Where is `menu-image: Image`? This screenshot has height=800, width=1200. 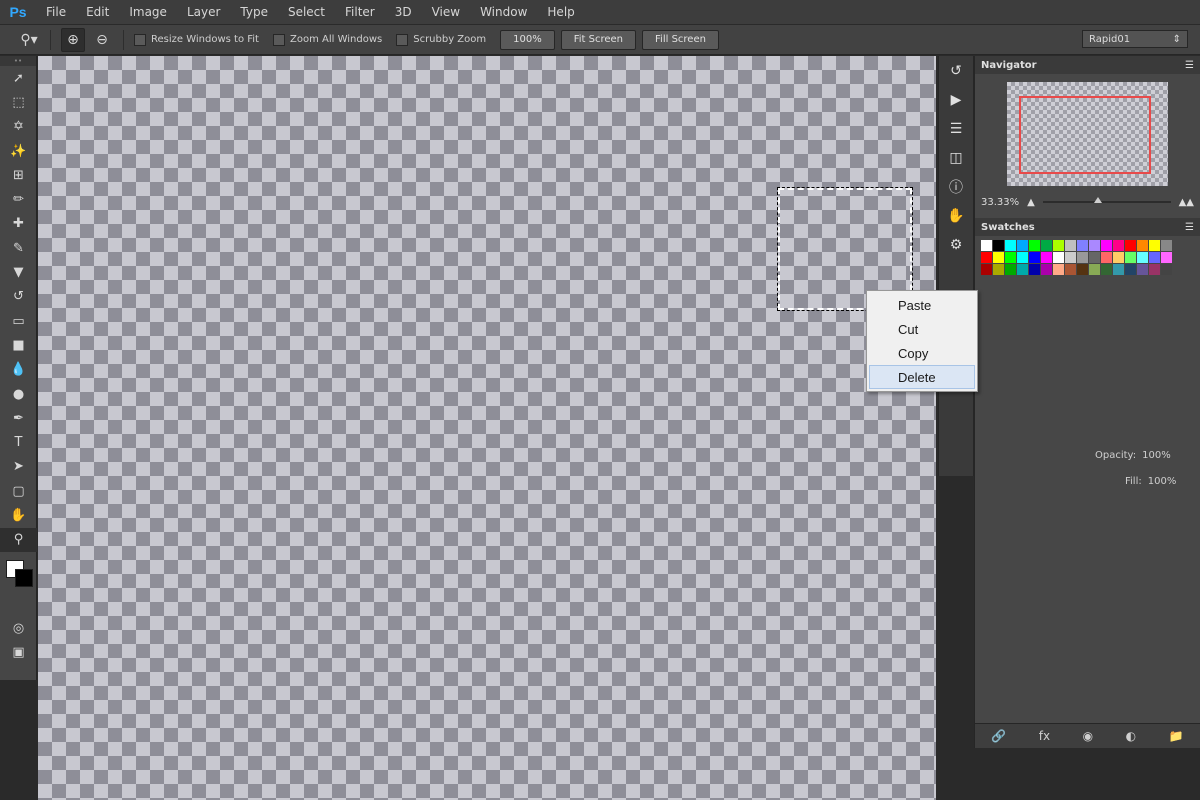 menu-image: Image is located at coordinates (148, 12).